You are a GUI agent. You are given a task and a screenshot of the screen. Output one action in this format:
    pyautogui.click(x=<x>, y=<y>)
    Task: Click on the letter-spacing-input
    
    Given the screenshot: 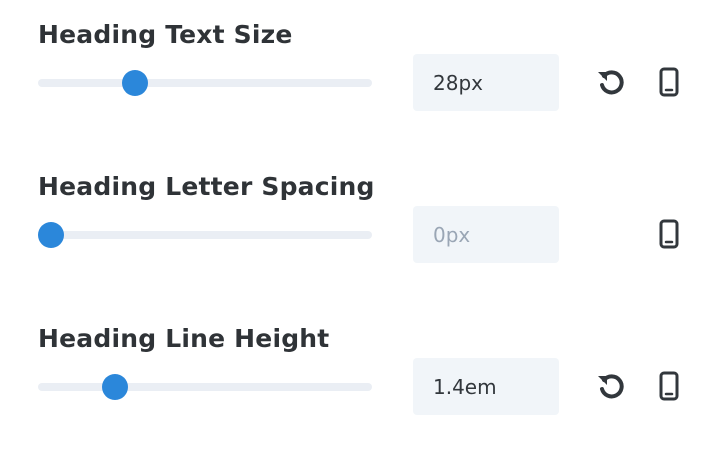 What is the action you would take?
    pyautogui.click(x=486, y=234)
    